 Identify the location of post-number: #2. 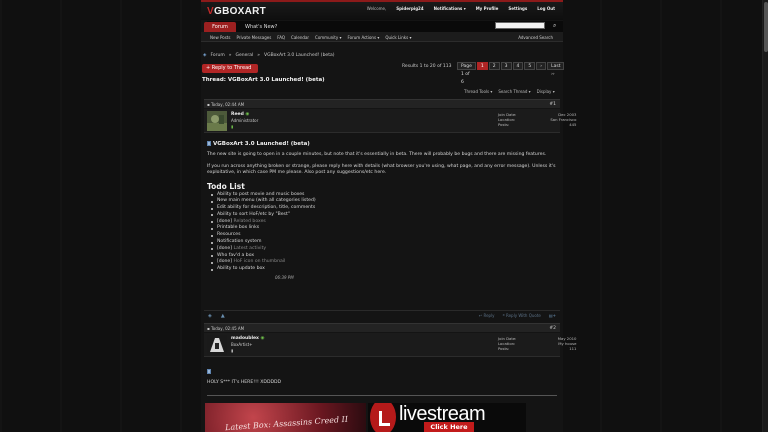
(552, 328).